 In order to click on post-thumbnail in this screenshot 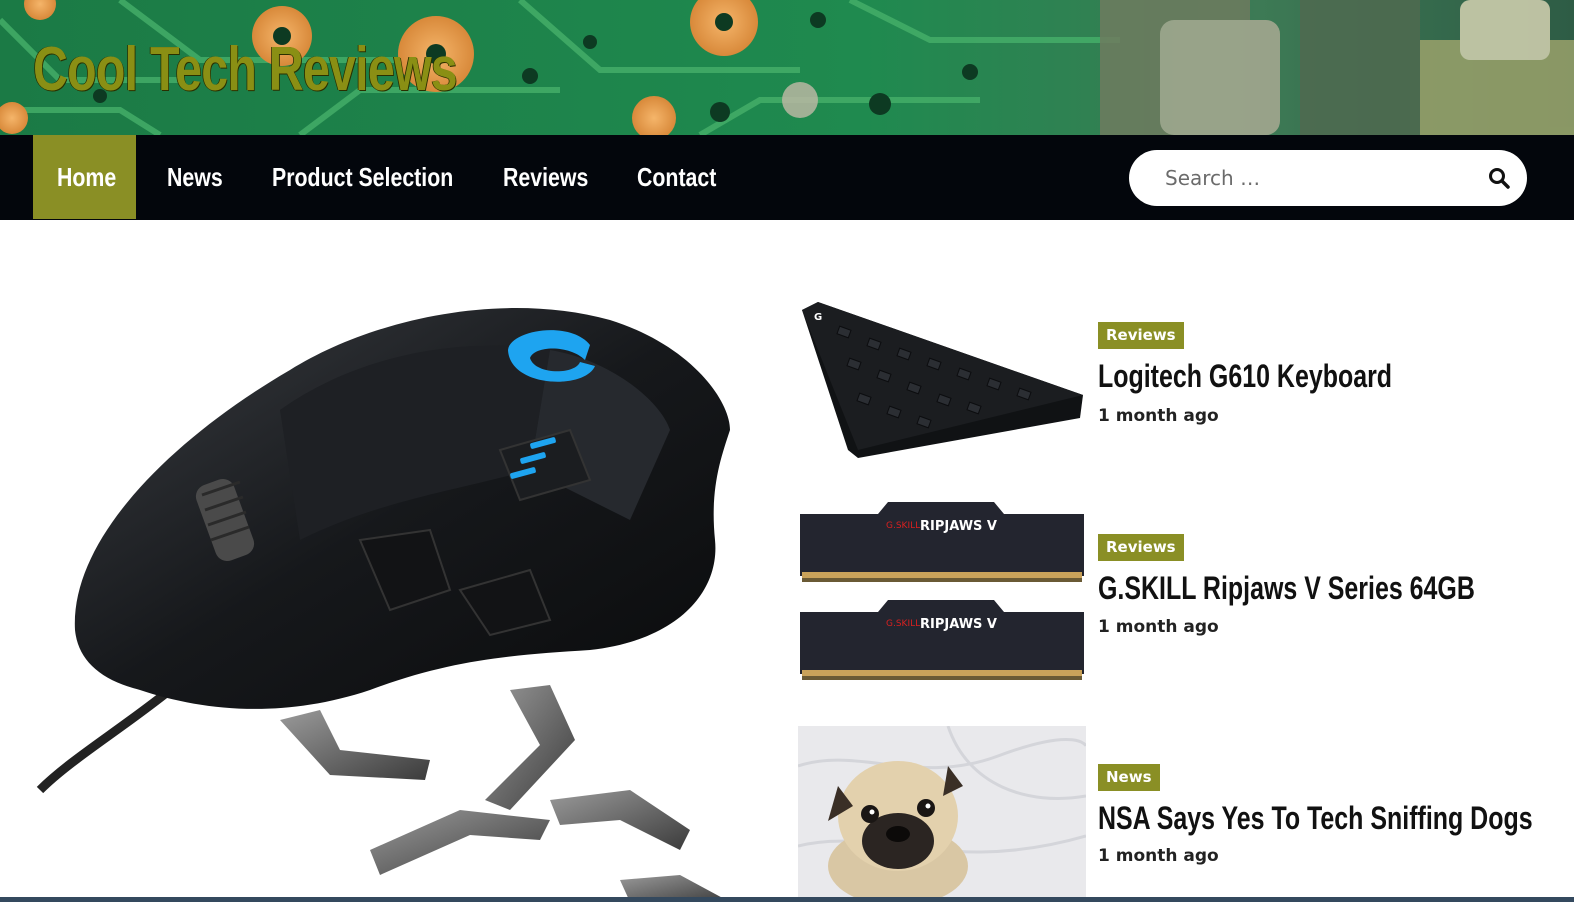, I will do `click(942, 813)`.